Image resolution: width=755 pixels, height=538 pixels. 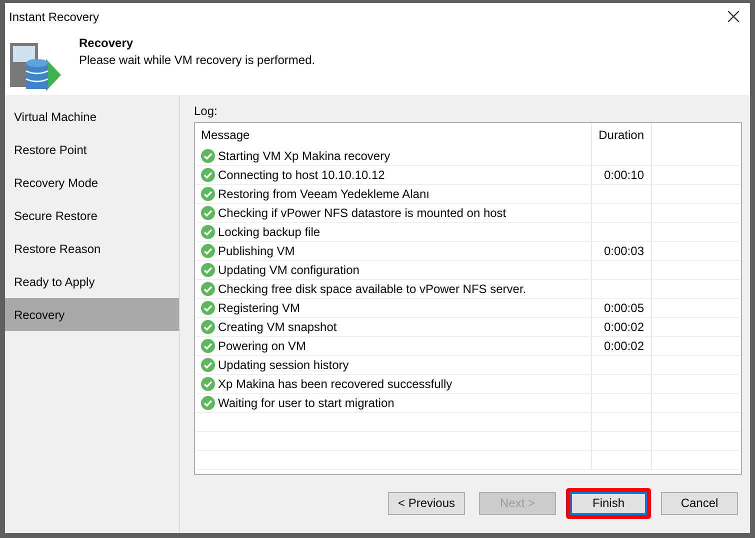 I want to click on step-description: Please wait while VM recovery is performed., so click(x=197, y=60).